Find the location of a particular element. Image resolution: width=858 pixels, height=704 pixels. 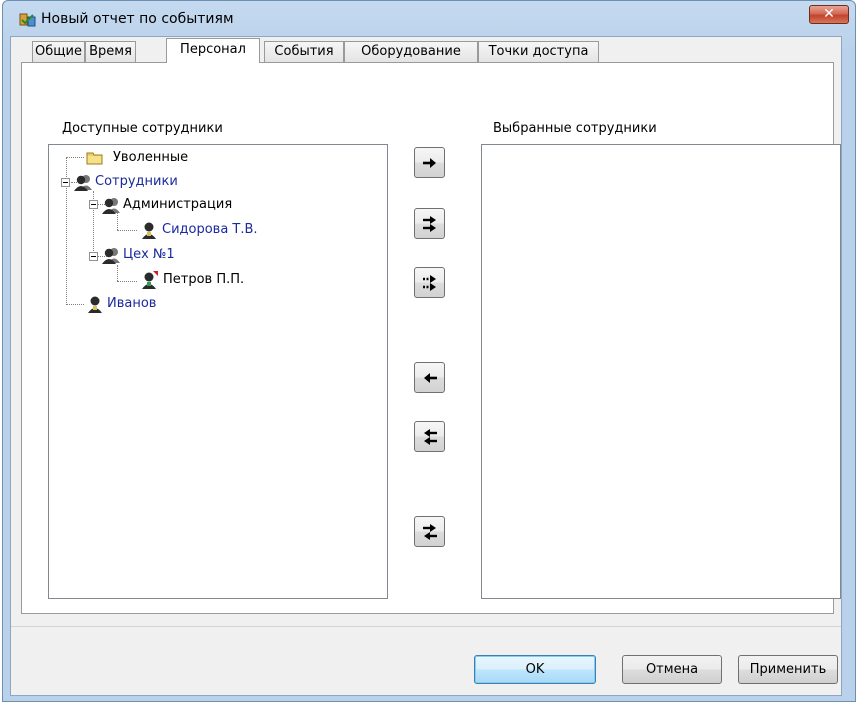

tree-item-ivanov: Иванов is located at coordinates (175, 304).